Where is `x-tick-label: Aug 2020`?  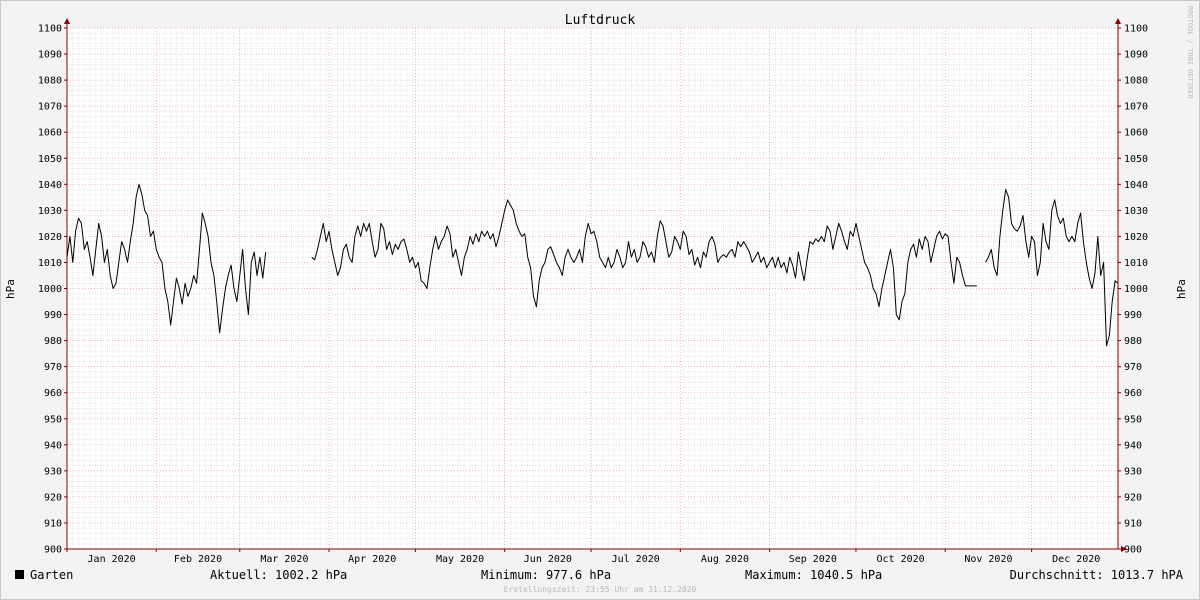 x-tick-label: Aug 2020 is located at coordinates (725, 559).